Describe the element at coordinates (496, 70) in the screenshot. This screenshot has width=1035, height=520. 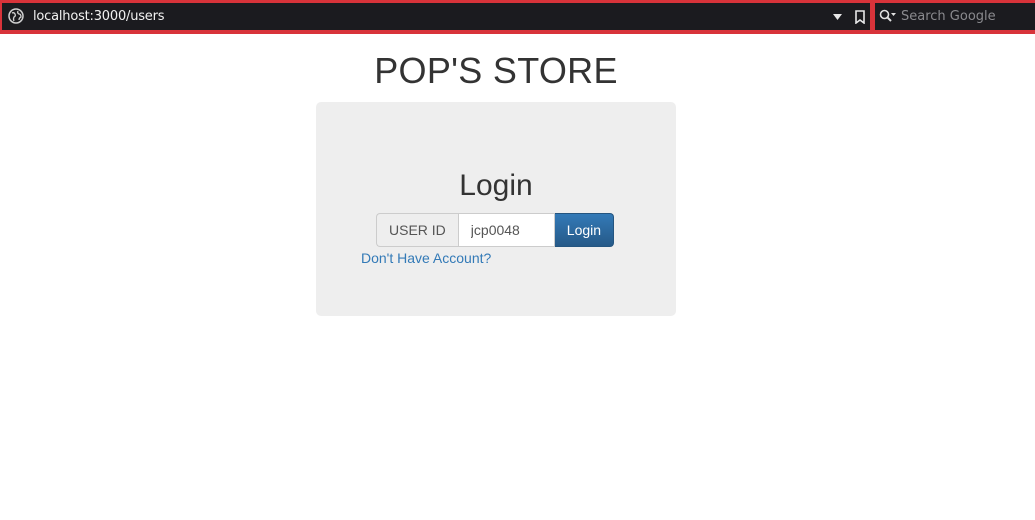
I see `page-title: POP'S STORE` at that location.